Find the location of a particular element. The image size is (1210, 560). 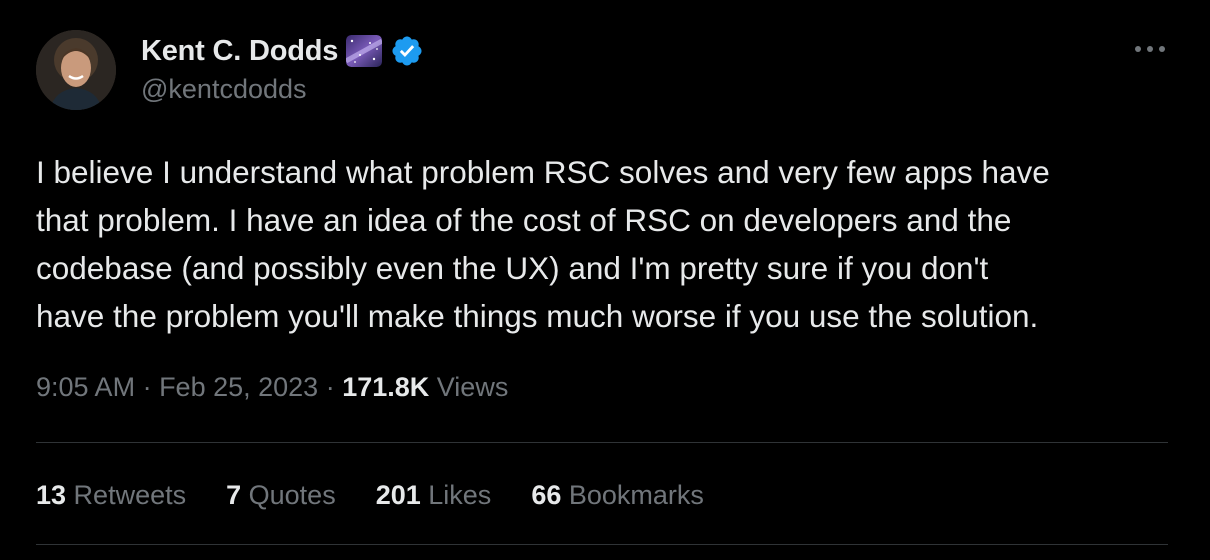

quotes-label: Quotes is located at coordinates (288, 495).